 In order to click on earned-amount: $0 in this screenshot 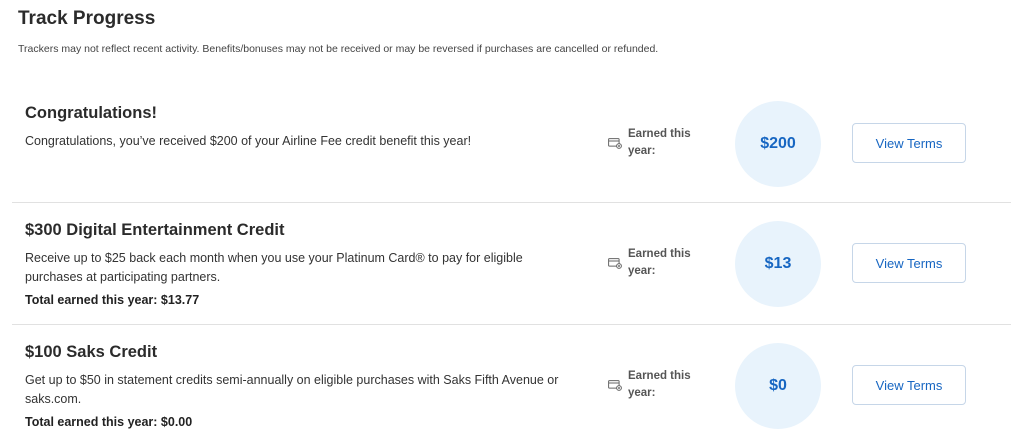, I will do `click(778, 386)`.